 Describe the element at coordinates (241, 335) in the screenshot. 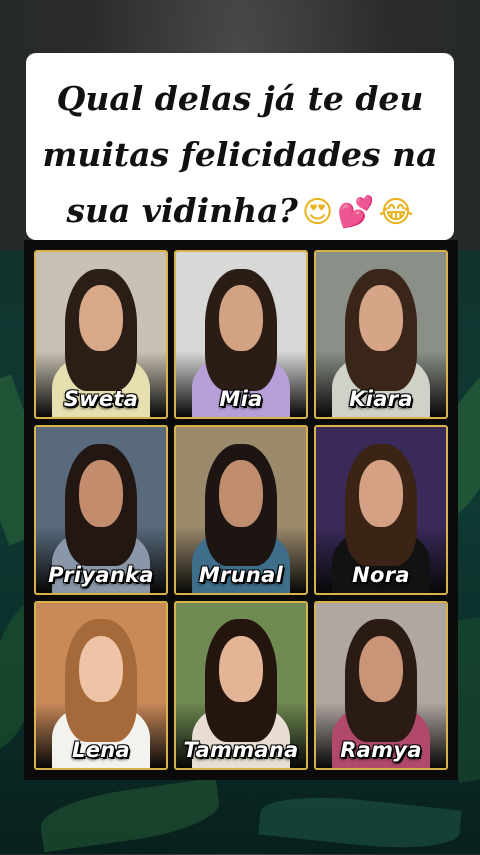

I see `tile-mia: Mia` at that location.